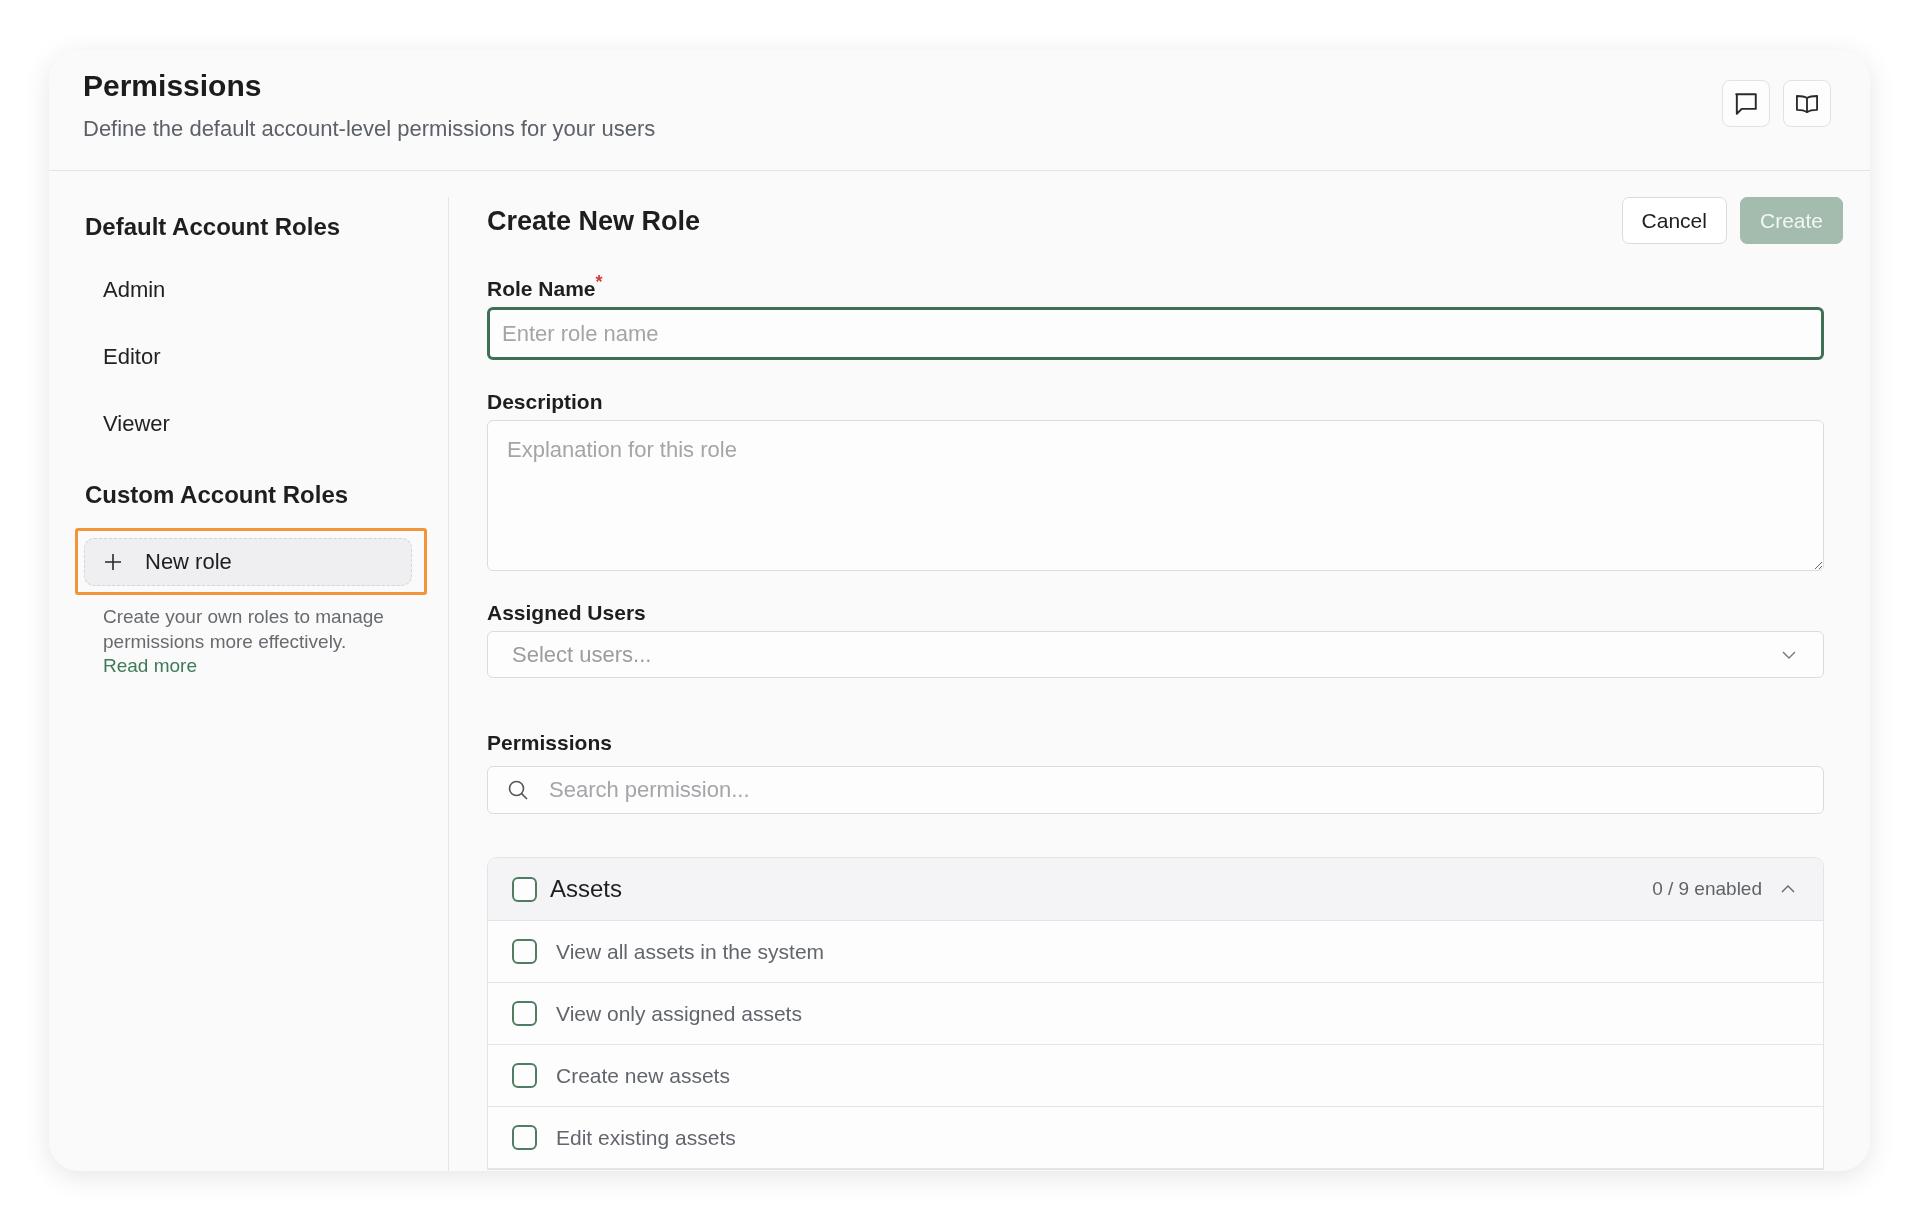  What do you see at coordinates (113, 562) in the screenshot?
I see `plus-icon` at bounding box center [113, 562].